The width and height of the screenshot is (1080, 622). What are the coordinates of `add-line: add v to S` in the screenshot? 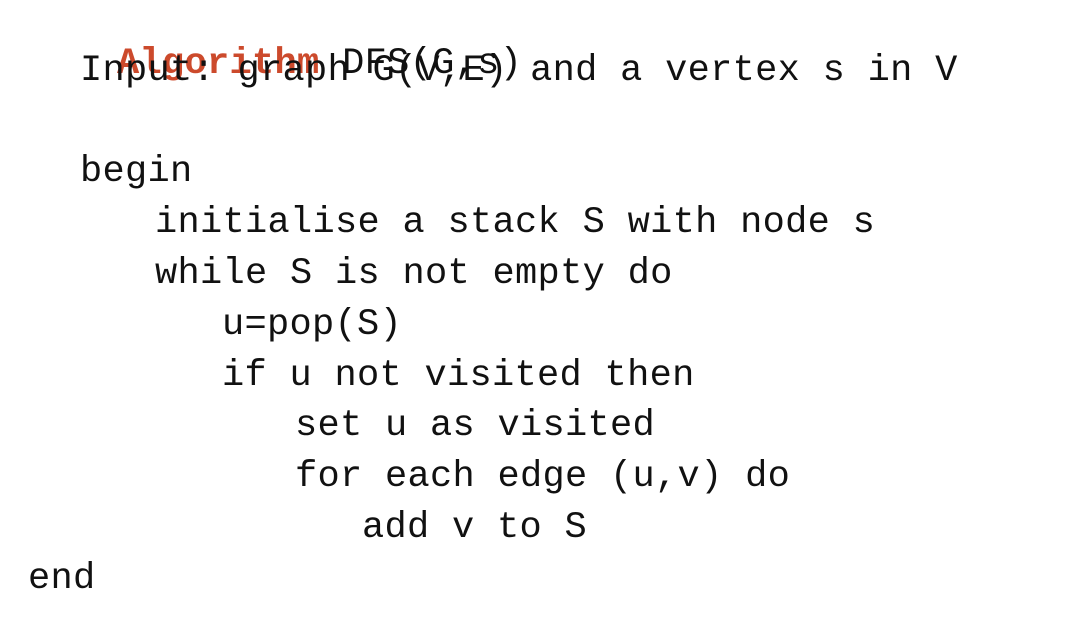 It's located at (475, 528).